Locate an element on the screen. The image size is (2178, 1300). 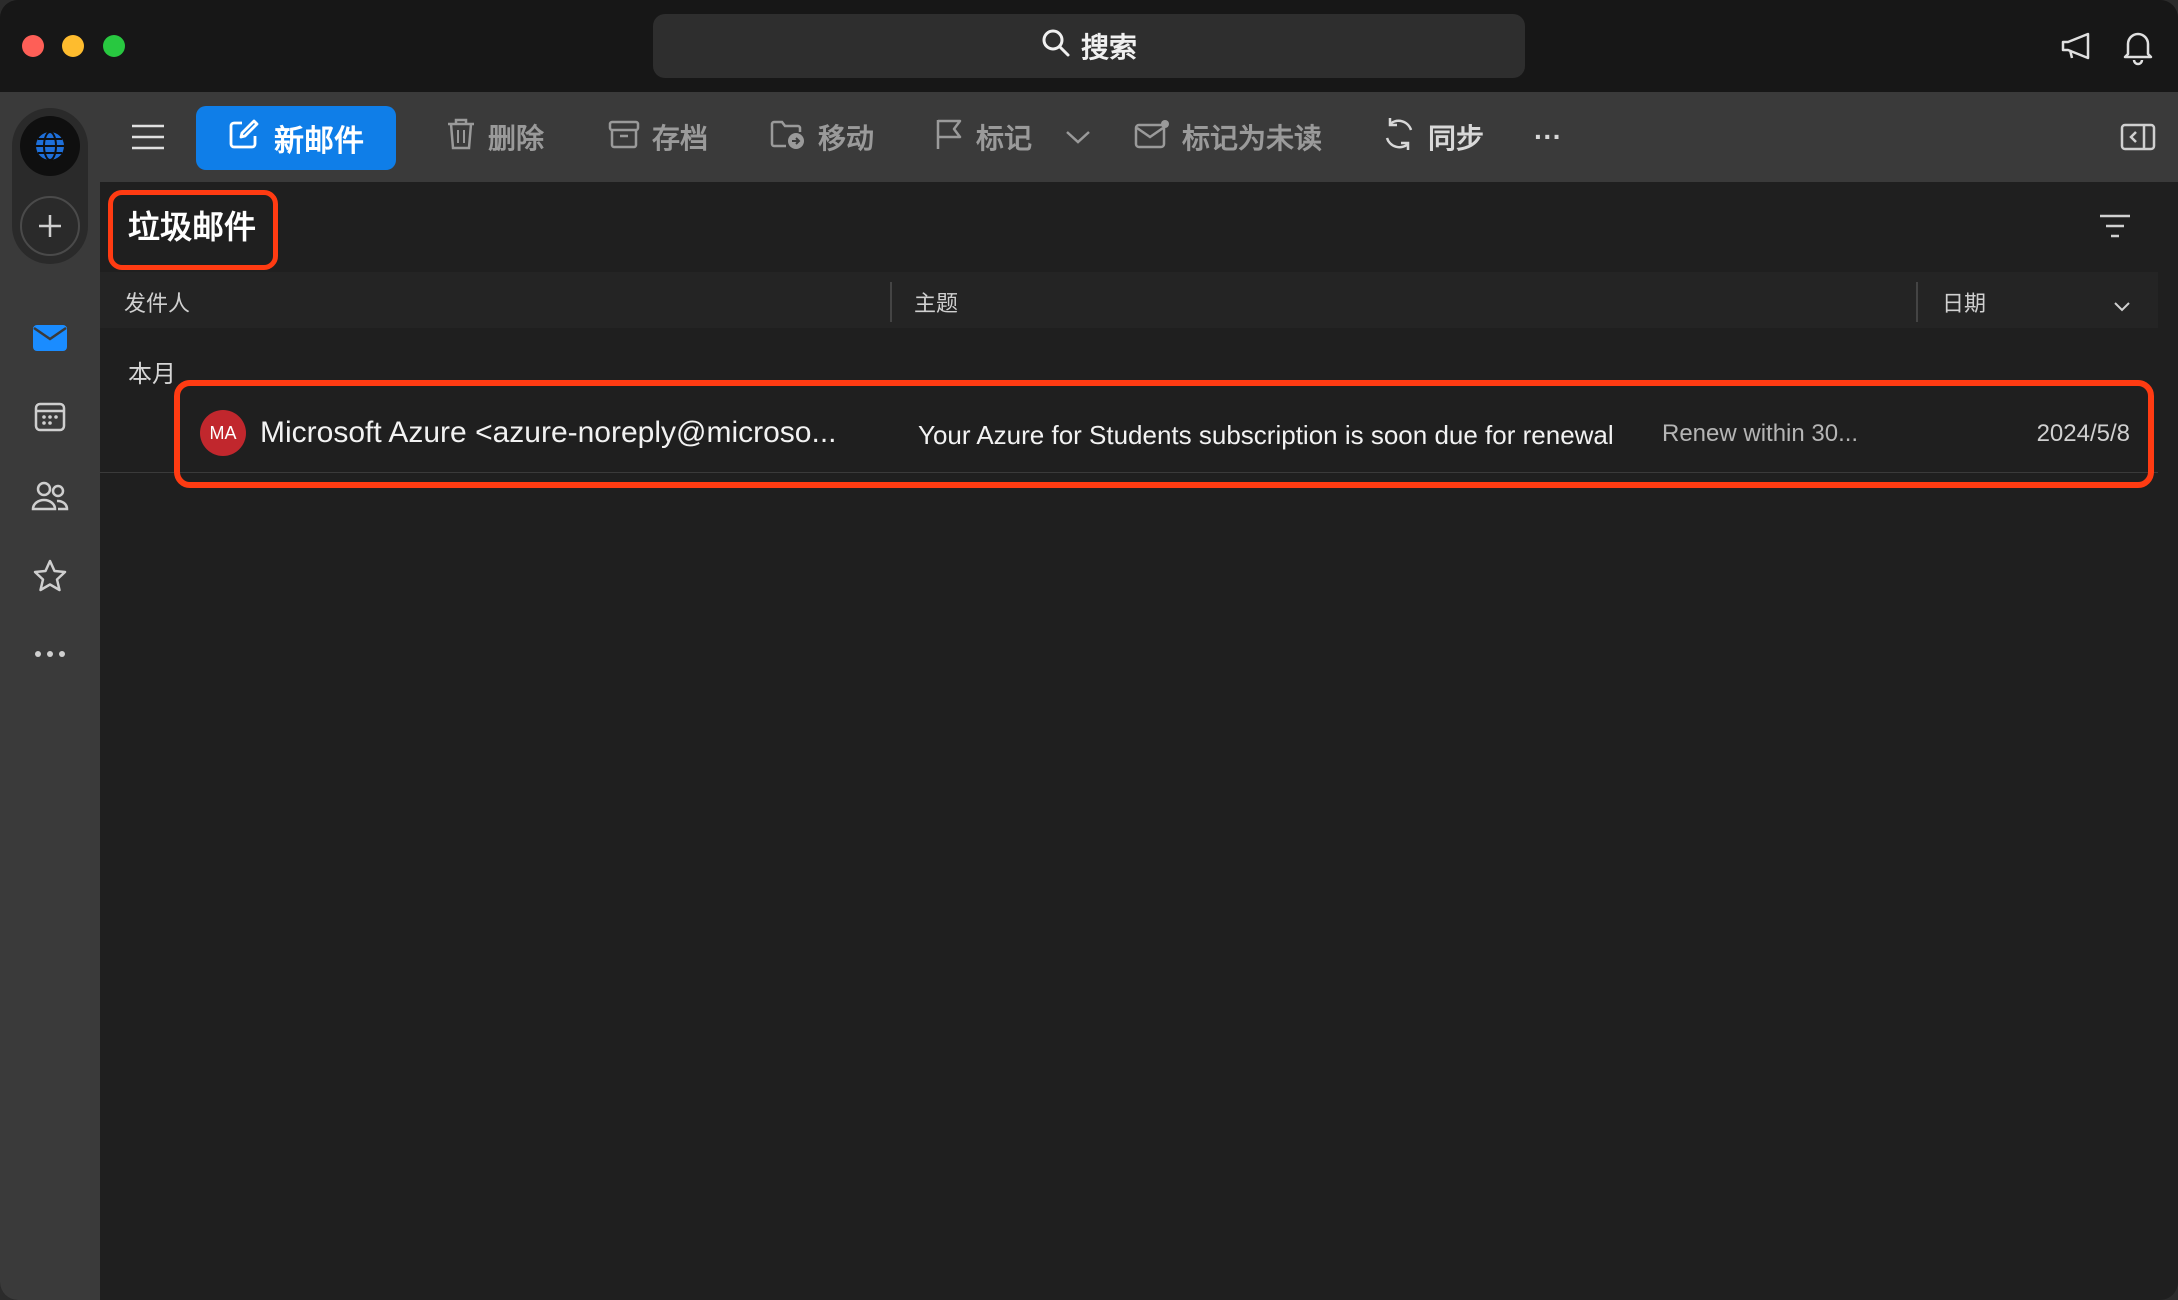
delete-label: 删除 is located at coordinates (516, 138).